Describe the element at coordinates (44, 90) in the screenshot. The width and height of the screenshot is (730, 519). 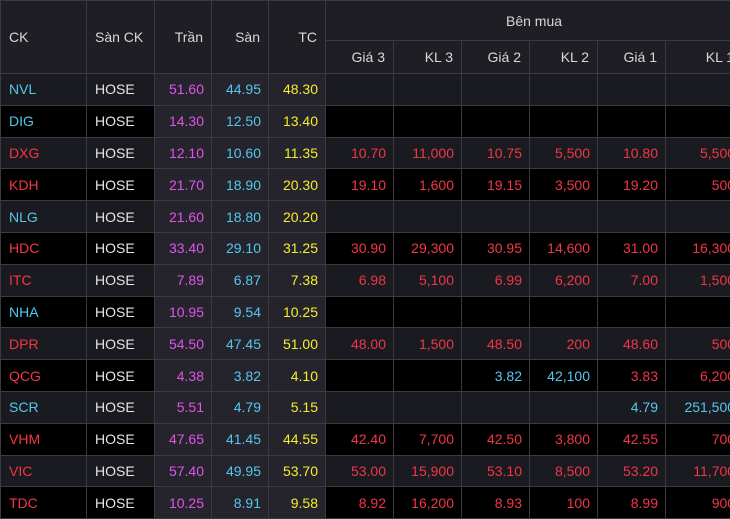
I see `stock-symbol: NVL` at that location.